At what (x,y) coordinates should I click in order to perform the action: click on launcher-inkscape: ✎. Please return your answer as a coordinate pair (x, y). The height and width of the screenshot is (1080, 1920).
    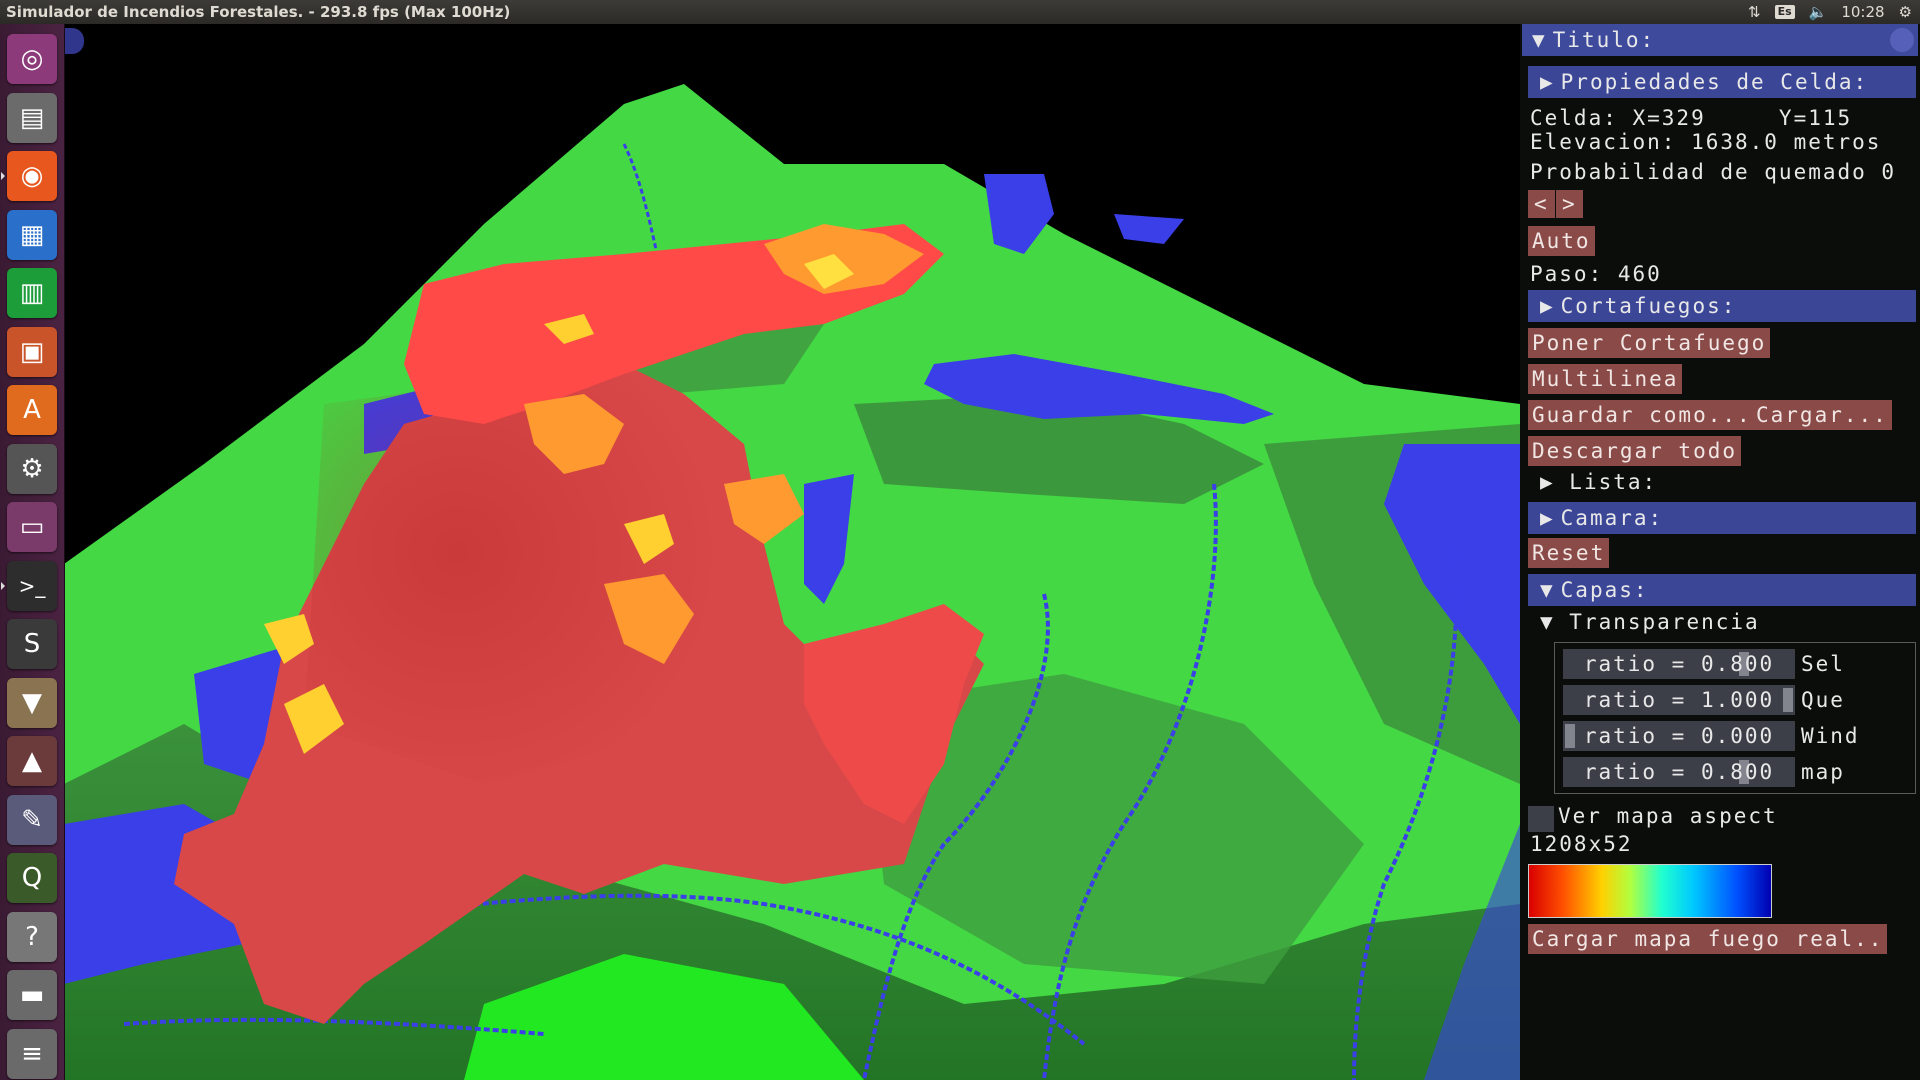
    Looking at the image, I should click on (32, 819).